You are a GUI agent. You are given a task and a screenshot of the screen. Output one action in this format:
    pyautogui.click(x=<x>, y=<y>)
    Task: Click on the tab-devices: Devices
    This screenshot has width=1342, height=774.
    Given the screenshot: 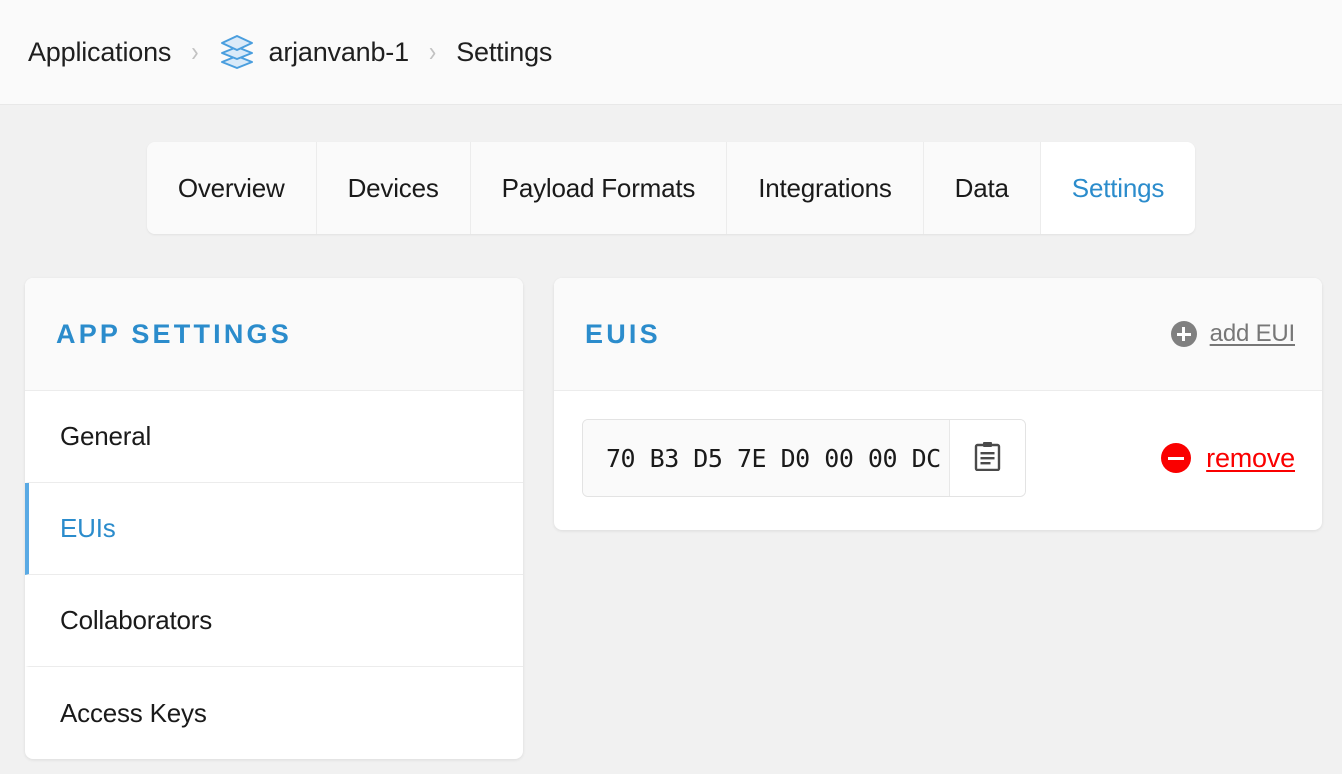 What is the action you would take?
    pyautogui.click(x=393, y=188)
    